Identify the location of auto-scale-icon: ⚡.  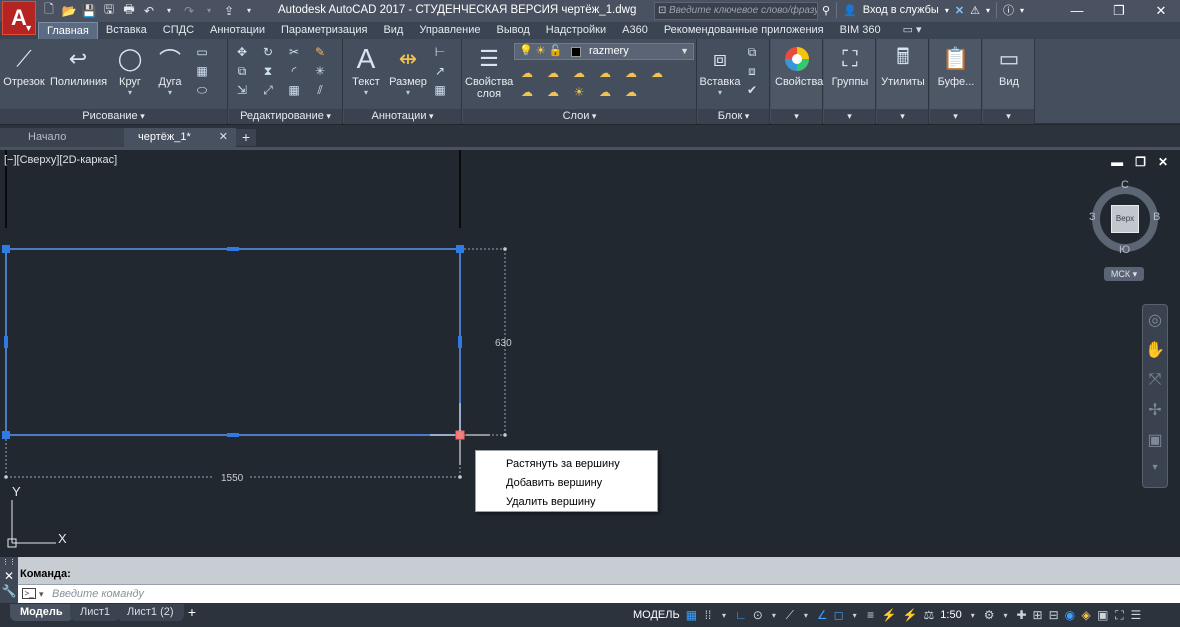
(910, 615).